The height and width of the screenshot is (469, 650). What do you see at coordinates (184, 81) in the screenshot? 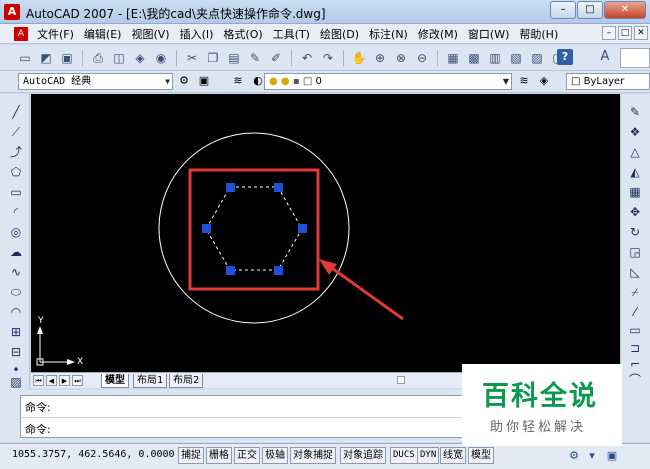
I see `workspace-settings-icon: ⚙` at bounding box center [184, 81].